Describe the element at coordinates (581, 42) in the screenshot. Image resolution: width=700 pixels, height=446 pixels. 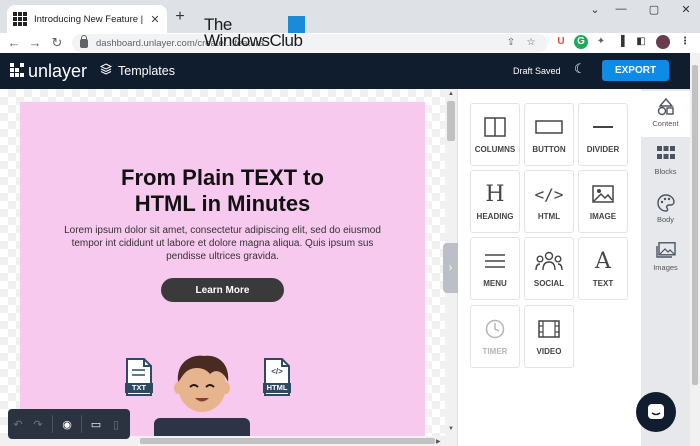
I see `grammarly-icon: G` at that location.